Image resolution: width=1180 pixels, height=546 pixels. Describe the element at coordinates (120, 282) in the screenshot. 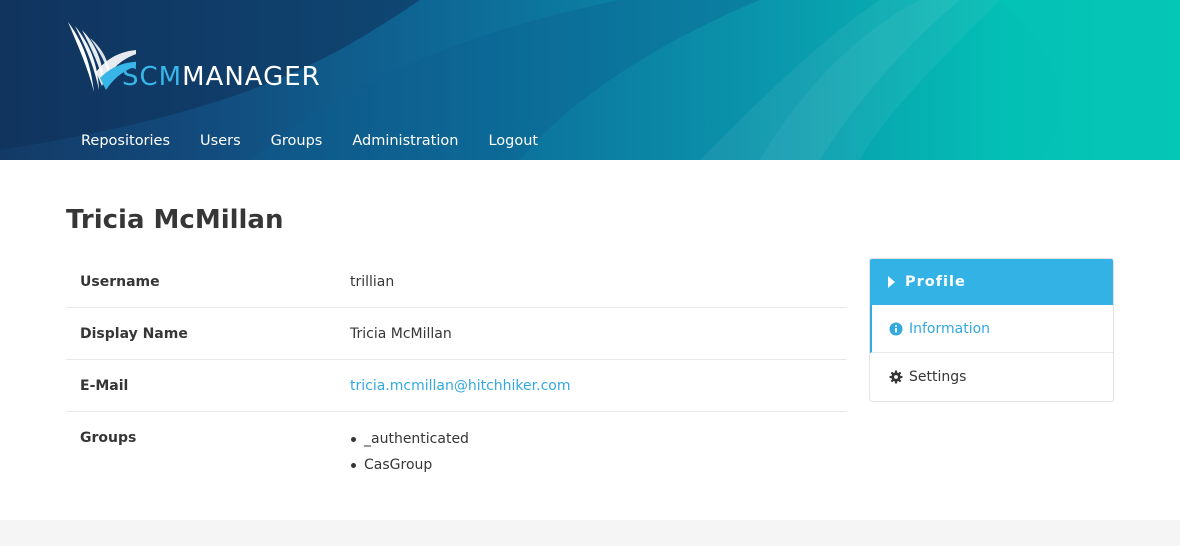

I see `username-label: Username` at that location.